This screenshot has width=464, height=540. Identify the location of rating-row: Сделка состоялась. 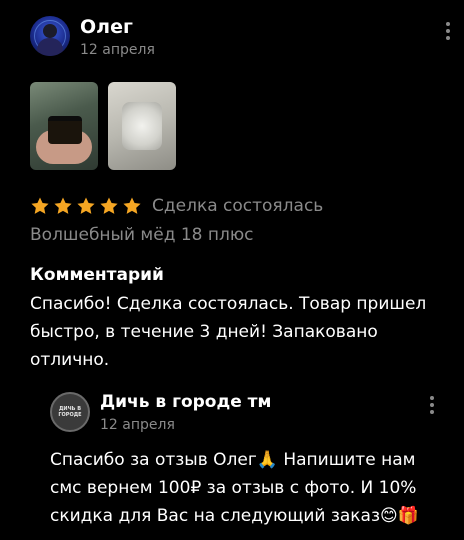
(176, 206).